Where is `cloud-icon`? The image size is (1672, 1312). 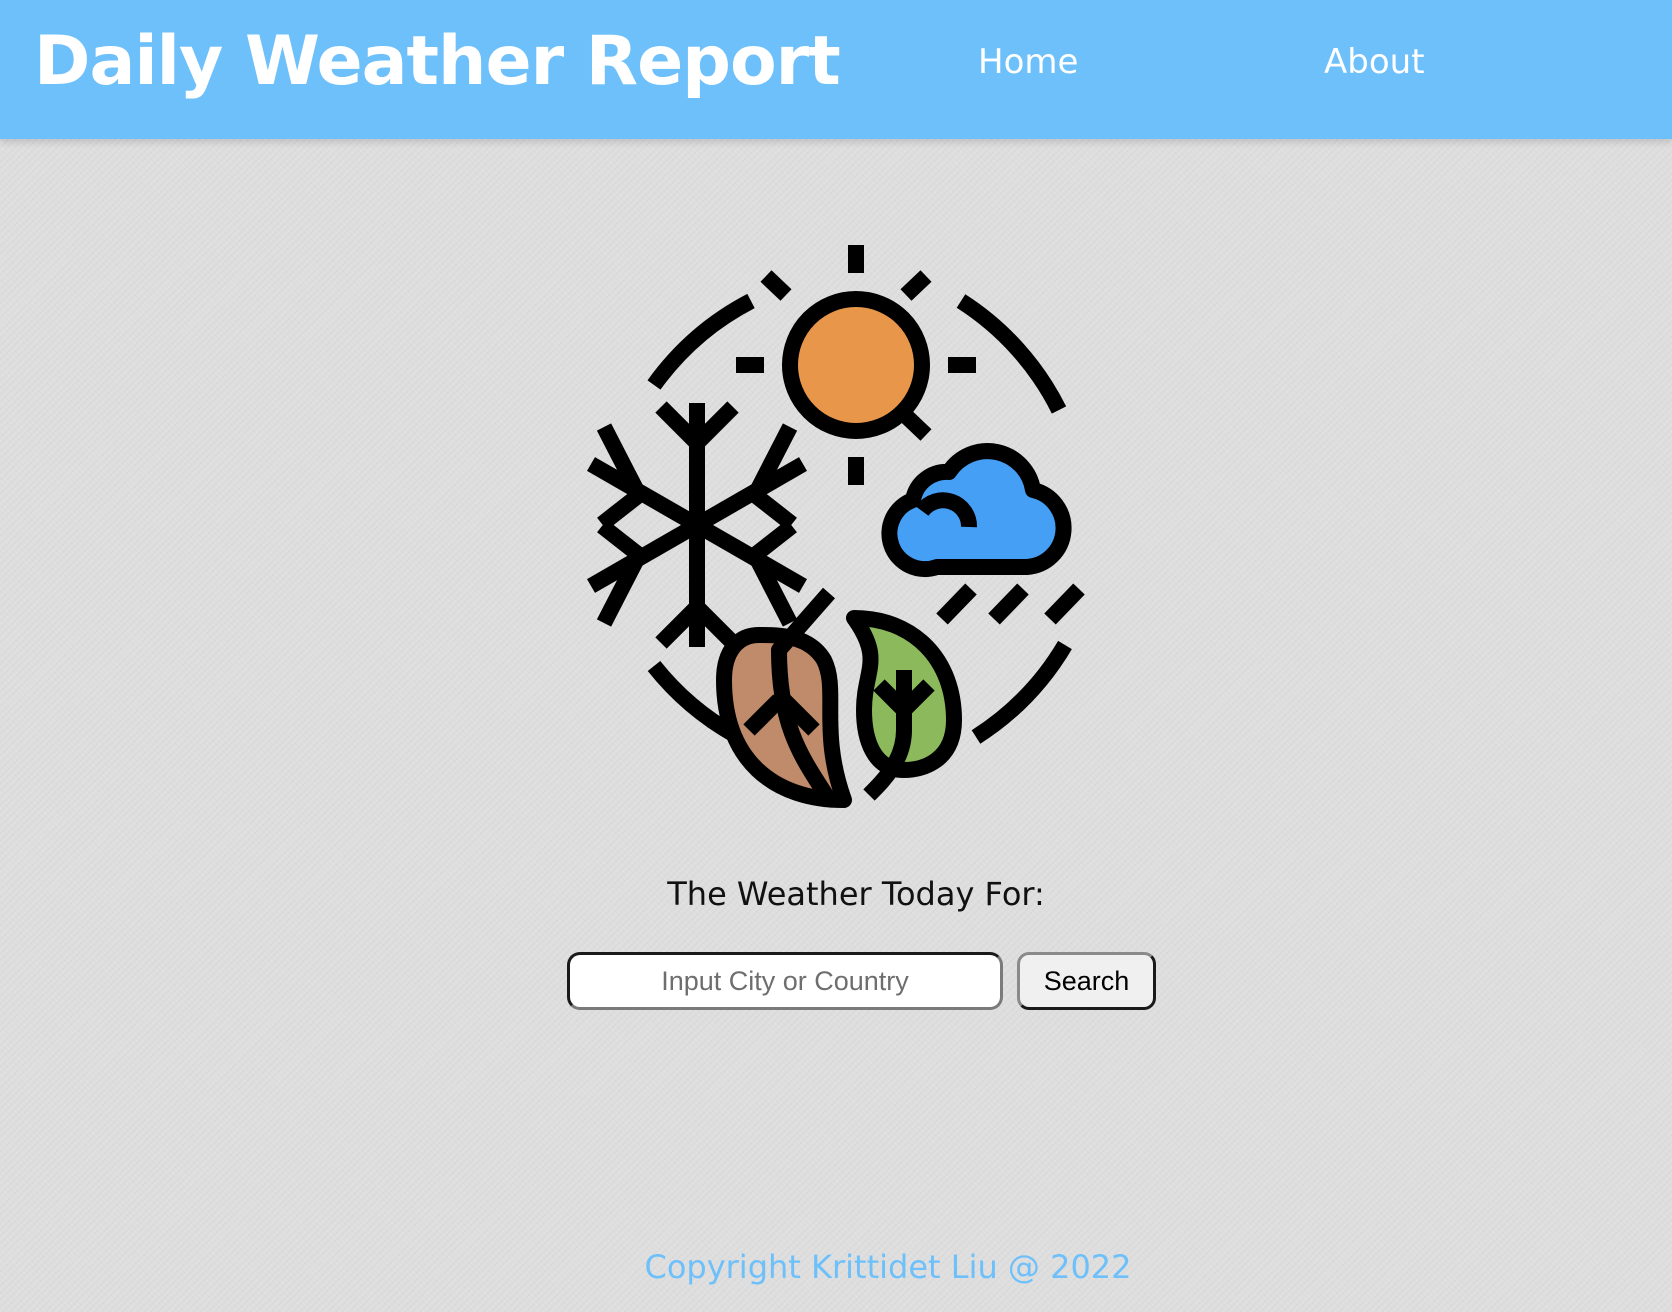
cloud-icon is located at coordinates (976, 510).